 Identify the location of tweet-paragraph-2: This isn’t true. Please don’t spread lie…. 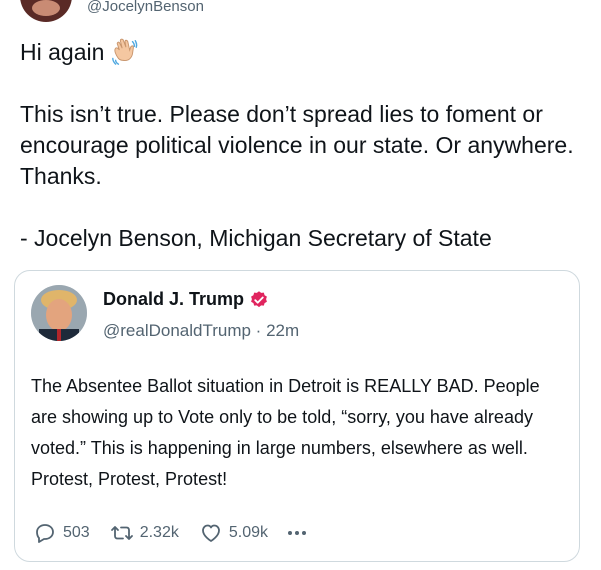
(297, 145).